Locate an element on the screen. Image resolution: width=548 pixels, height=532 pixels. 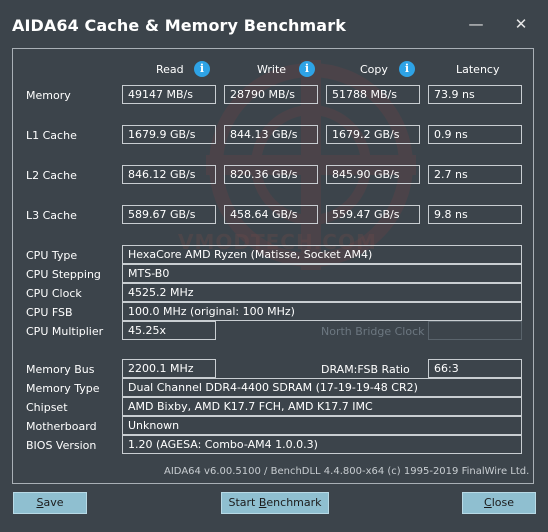
close-button-label: lose is located at coordinates (502, 502).